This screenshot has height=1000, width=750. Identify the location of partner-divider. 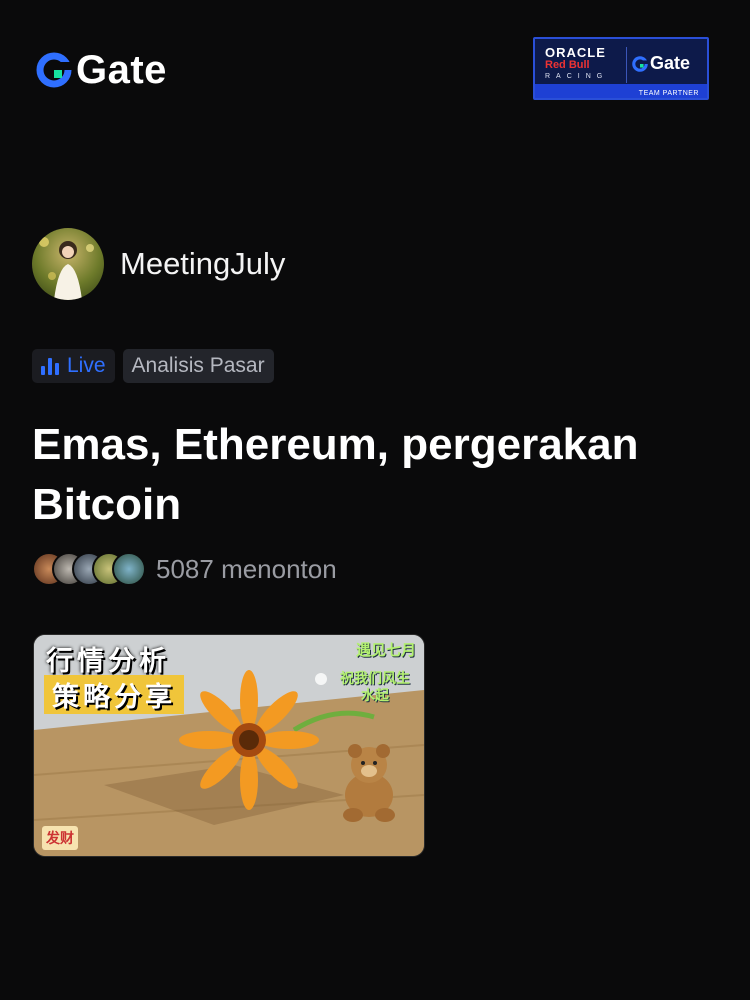
(626, 65).